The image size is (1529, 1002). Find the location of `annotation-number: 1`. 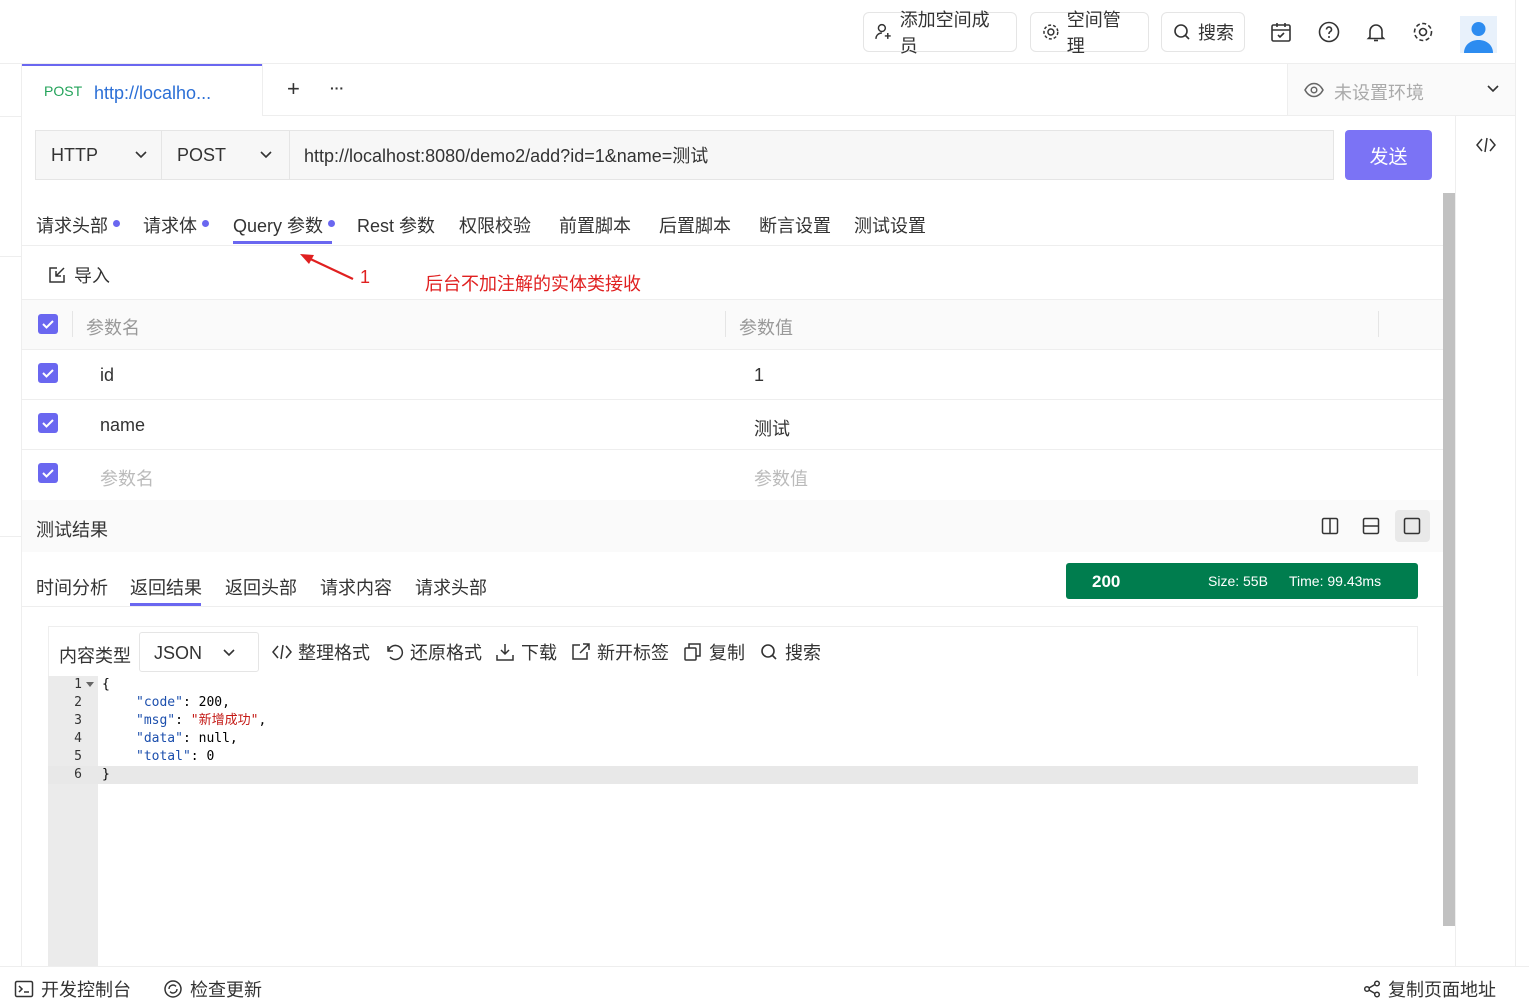

annotation-number: 1 is located at coordinates (365, 277).